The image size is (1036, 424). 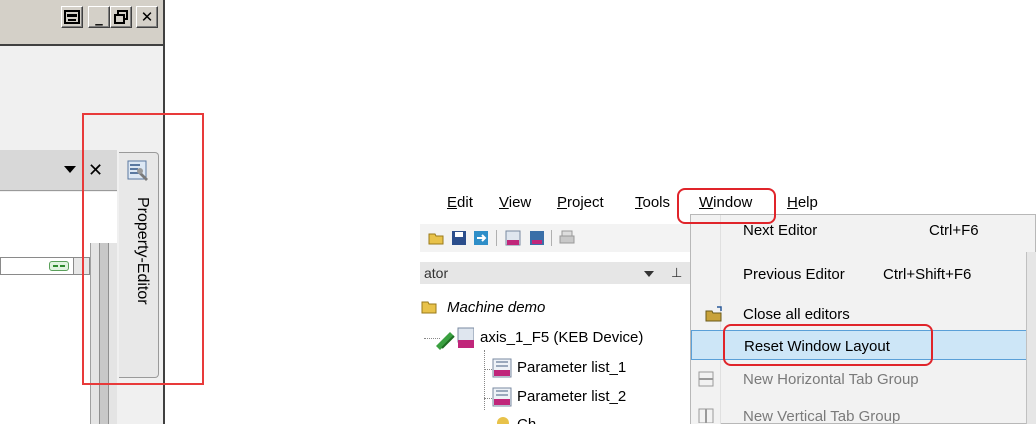 I want to click on close-button: ✕, so click(x=147, y=17).